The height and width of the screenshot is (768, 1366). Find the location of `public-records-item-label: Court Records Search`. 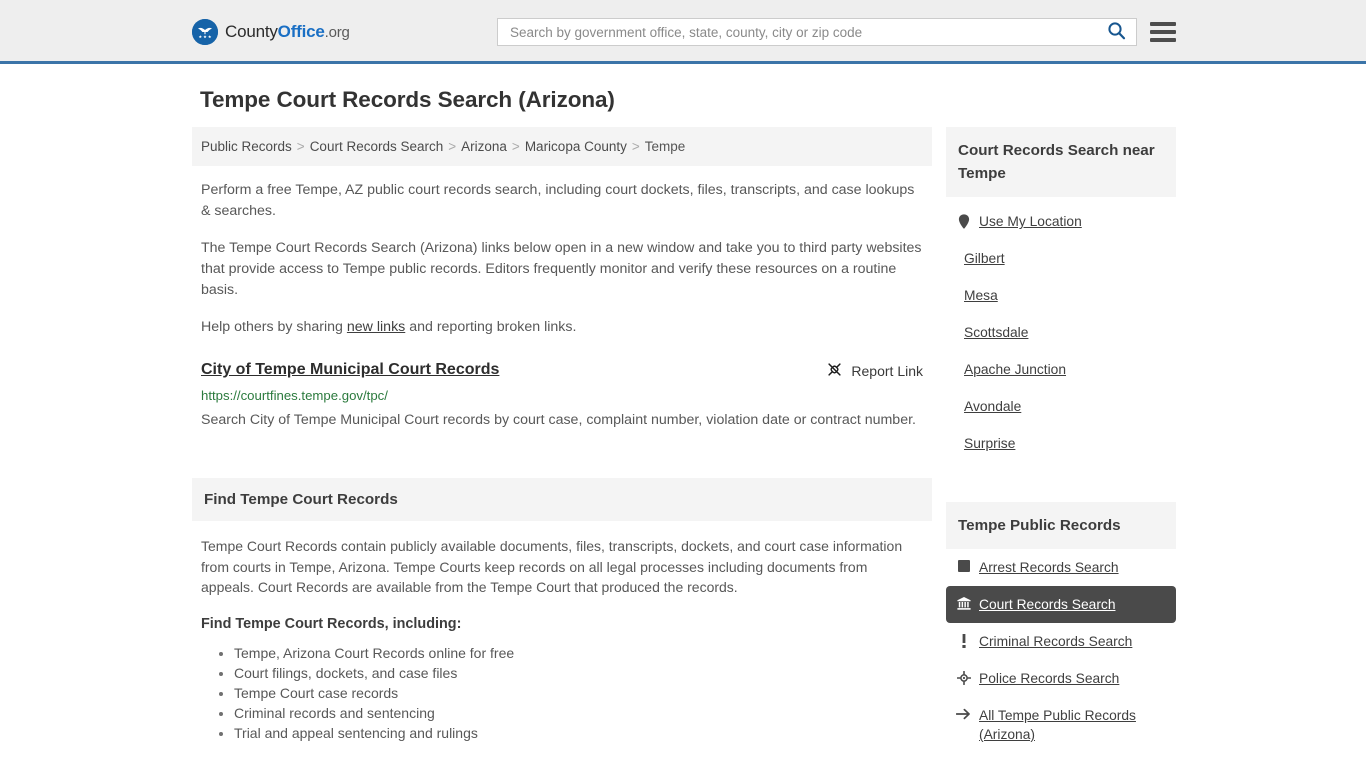

public-records-item-label: Court Records Search is located at coordinates (1047, 604).